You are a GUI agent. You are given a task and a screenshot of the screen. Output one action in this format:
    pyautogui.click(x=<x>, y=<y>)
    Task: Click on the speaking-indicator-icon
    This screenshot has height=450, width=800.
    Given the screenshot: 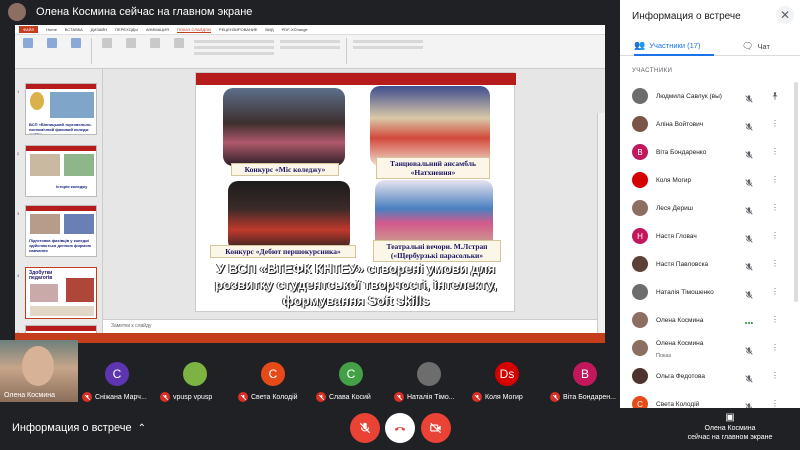 What is the action you would take?
    pyautogui.click(x=749, y=320)
    